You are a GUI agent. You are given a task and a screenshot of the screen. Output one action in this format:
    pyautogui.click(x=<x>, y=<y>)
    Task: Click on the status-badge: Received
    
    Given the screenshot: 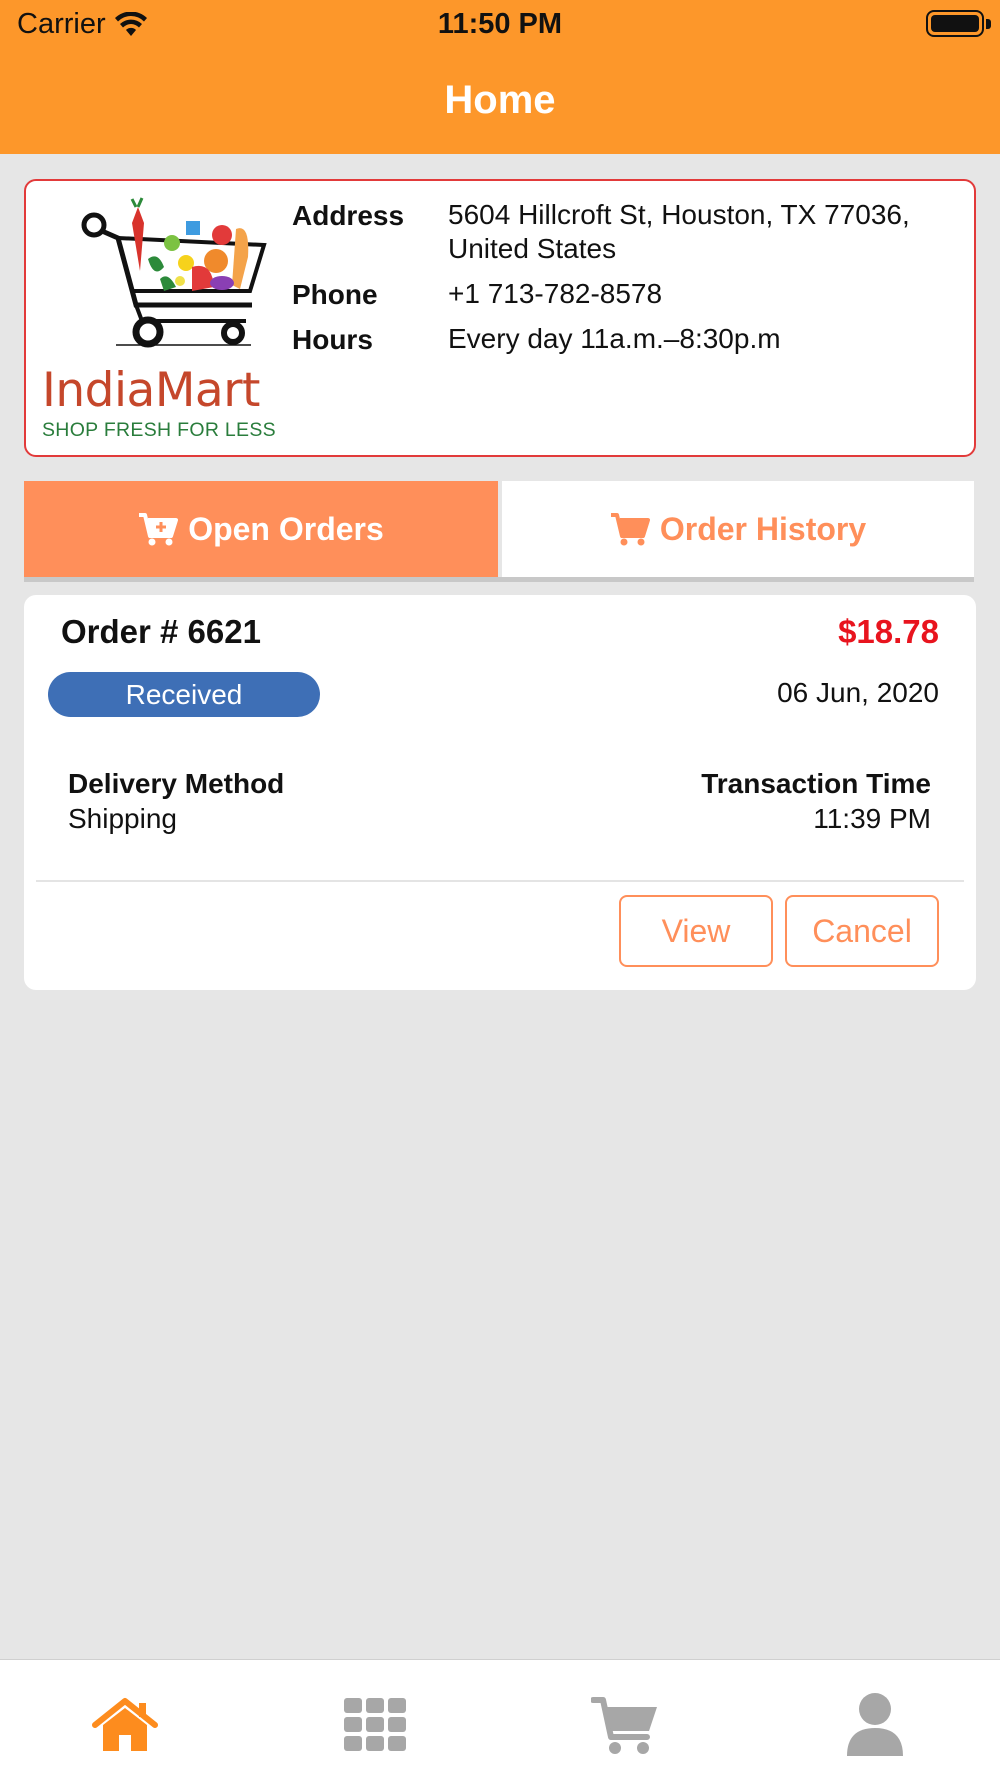 What is the action you would take?
    pyautogui.click(x=184, y=694)
    